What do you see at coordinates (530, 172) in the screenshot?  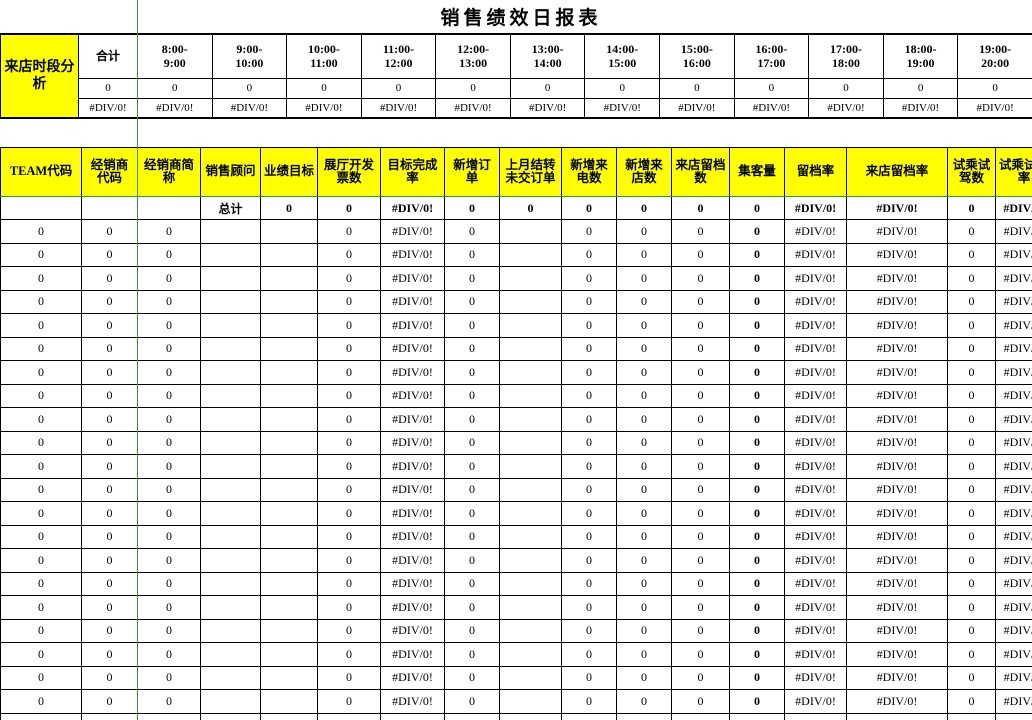 I see `column-header-8: 上月结转未交订单` at bounding box center [530, 172].